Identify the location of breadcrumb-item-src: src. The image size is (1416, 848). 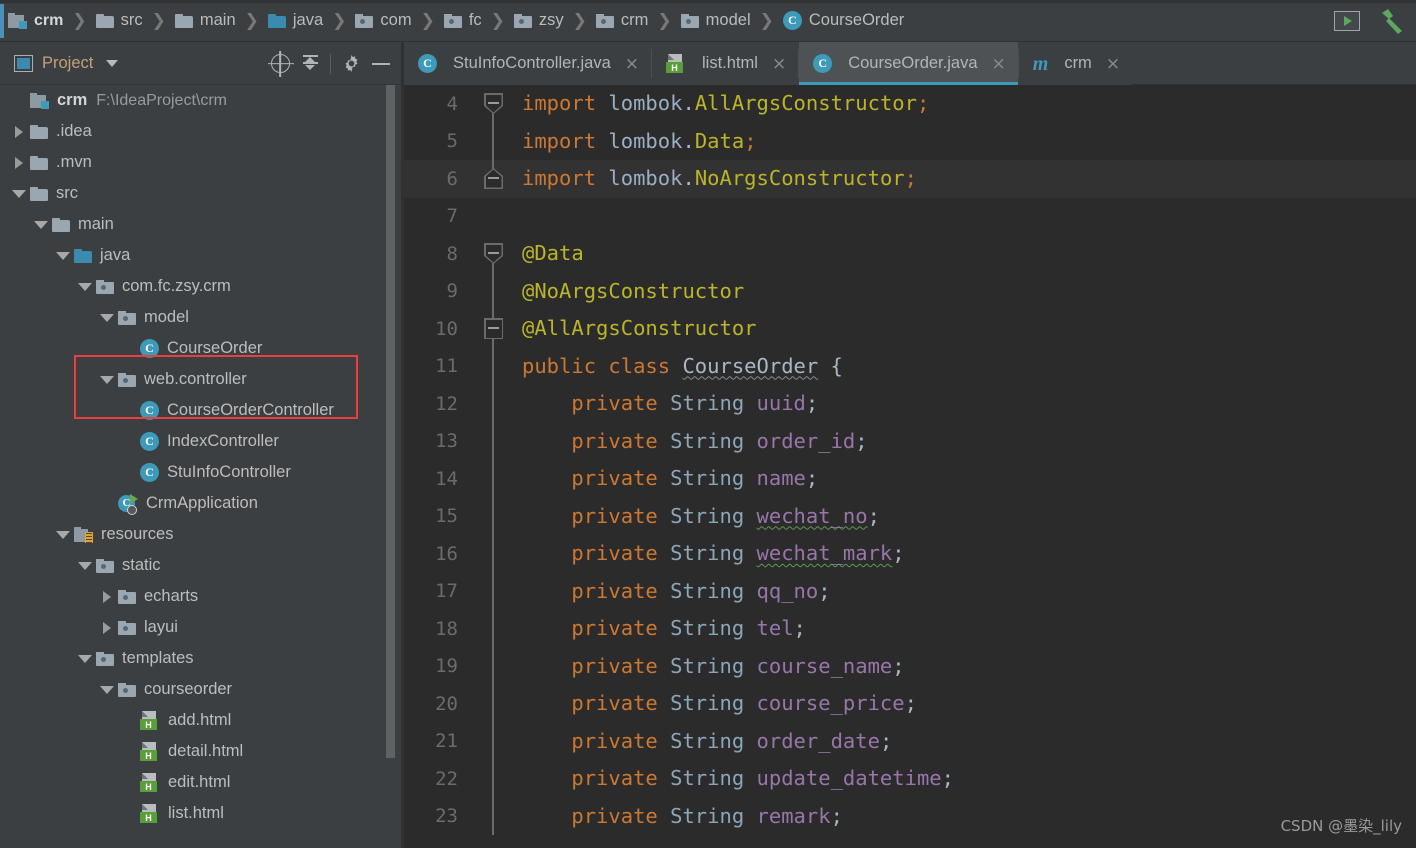
(119, 20).